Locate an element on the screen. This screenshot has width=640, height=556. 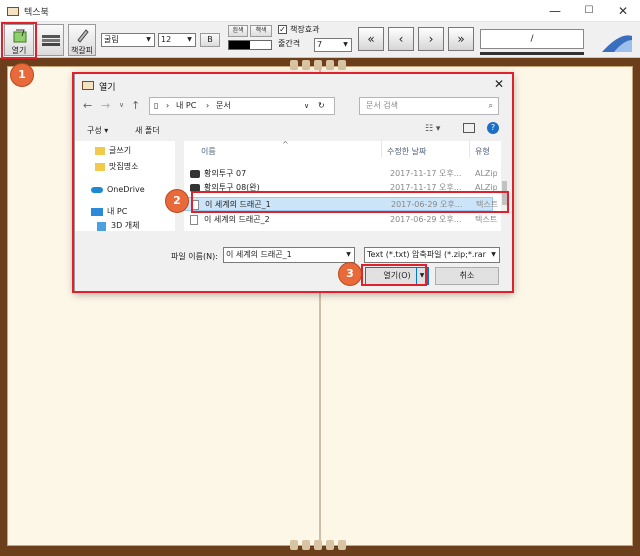
white-color-button: 흰색 is located at coordinates (238, 31).